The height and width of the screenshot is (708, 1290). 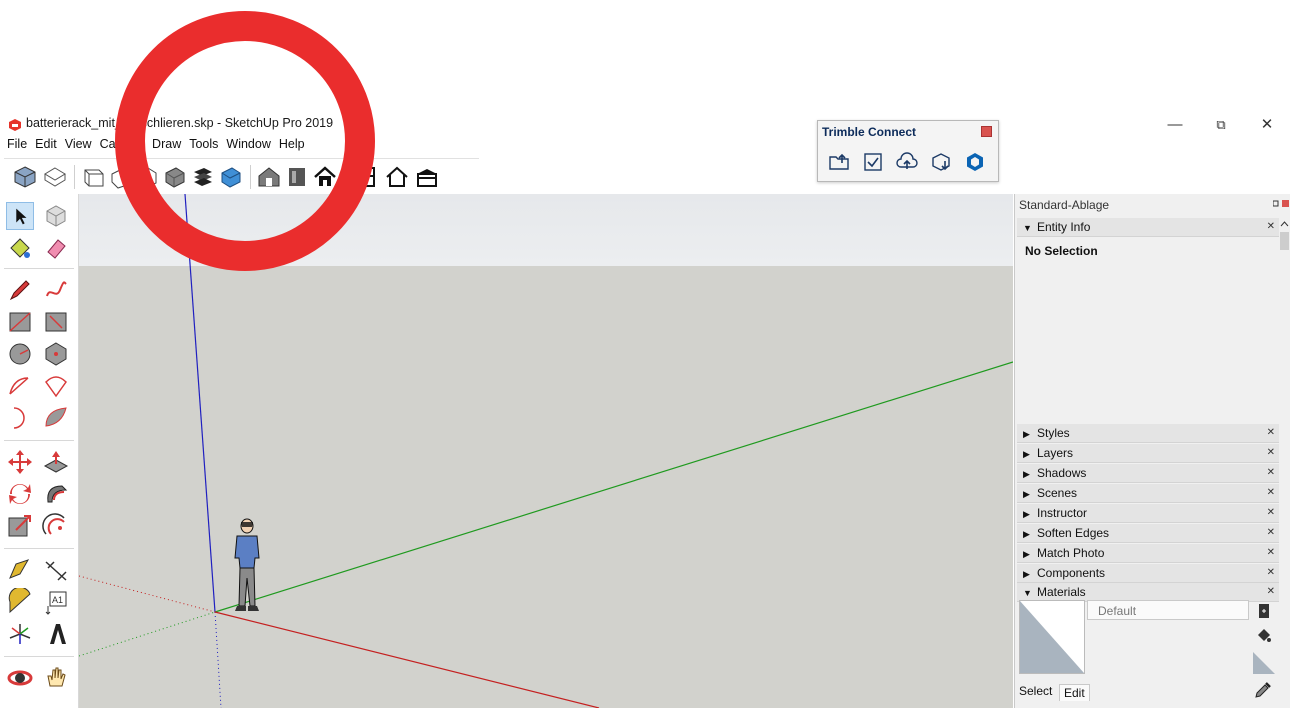 What do you see at coordinates (245, 141) in the screenshot?
I see `annotation-circle` at bounding box center [245, 141].